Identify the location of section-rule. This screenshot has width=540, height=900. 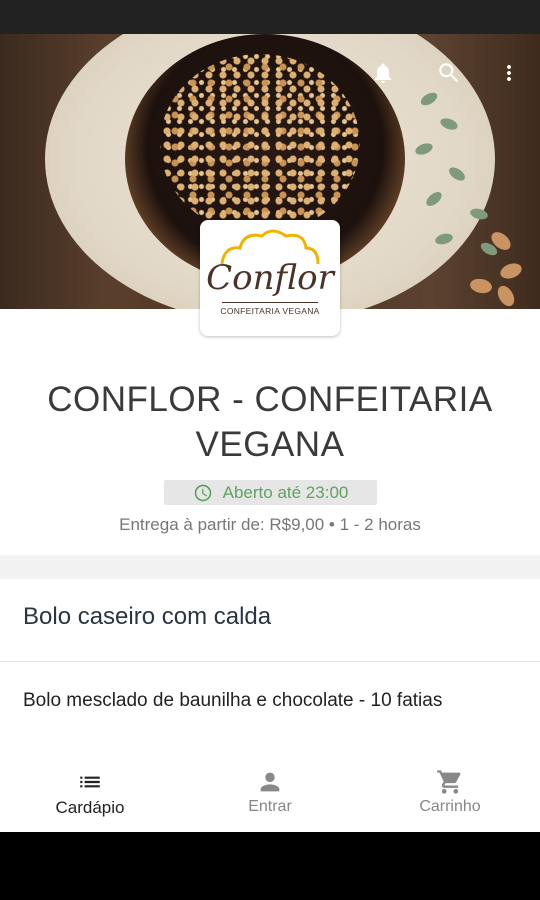
(270, 661).